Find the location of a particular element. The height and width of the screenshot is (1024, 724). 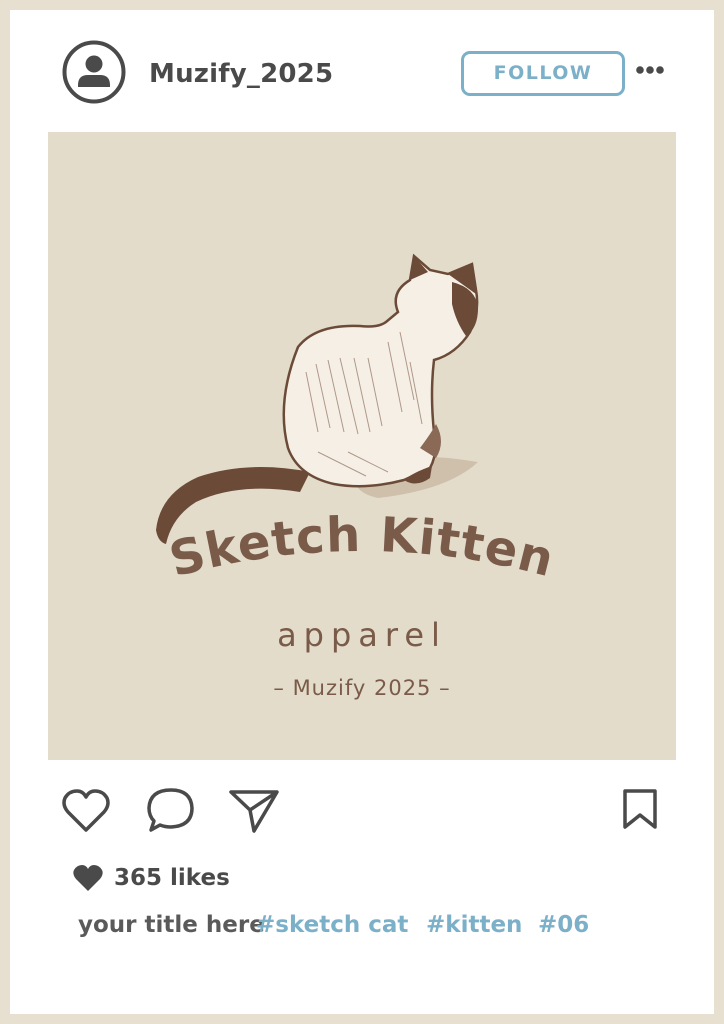

likes-count: 365 likes is located at coordinates (172, 878).